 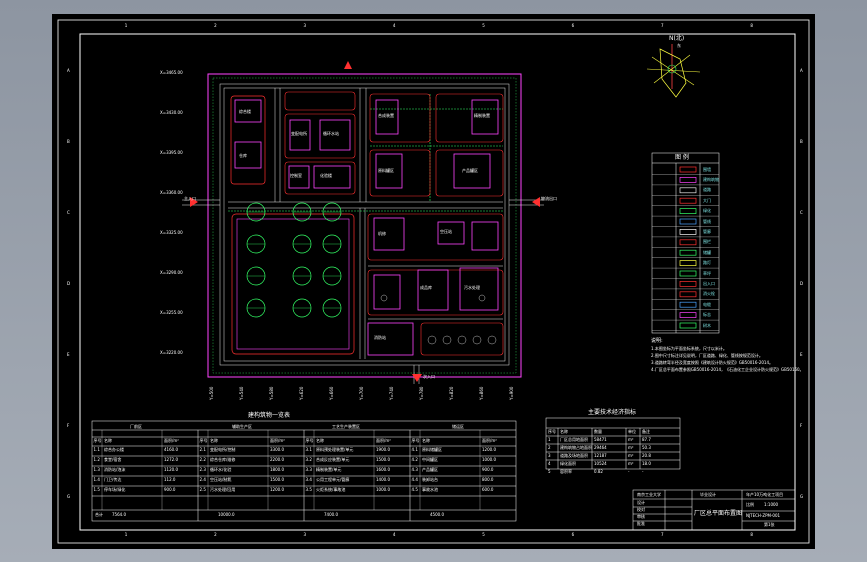 What do you see at coordinates (394, 25) in the screenshot?
I see `border-column-label: 4` at bounding box center [394, 25].